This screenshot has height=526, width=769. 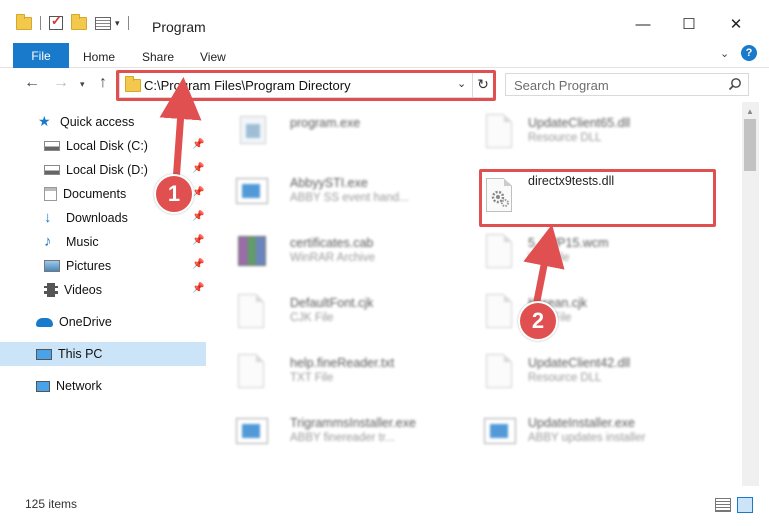 I want to click on sidebar-item-pictures: Pictures 📌, so click(x=103, y=266).